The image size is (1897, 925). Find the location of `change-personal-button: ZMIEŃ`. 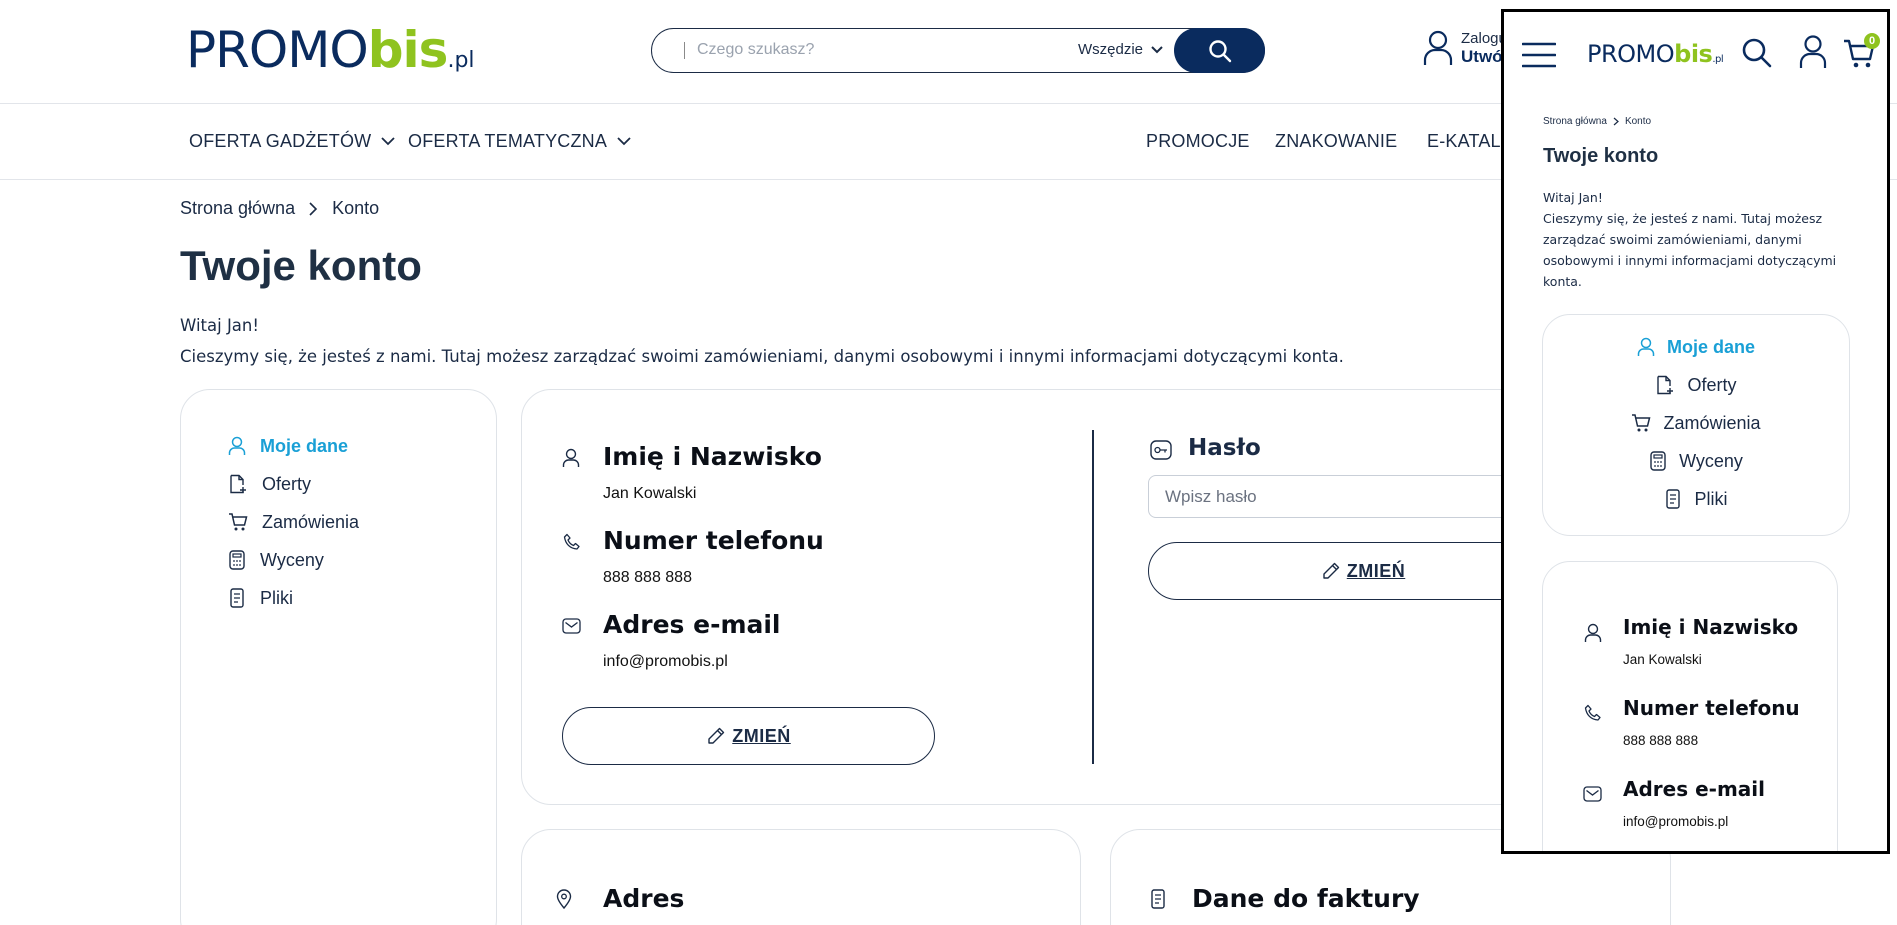

change-personal-button: ZMIEŃ is located at coordinates (748, 736).